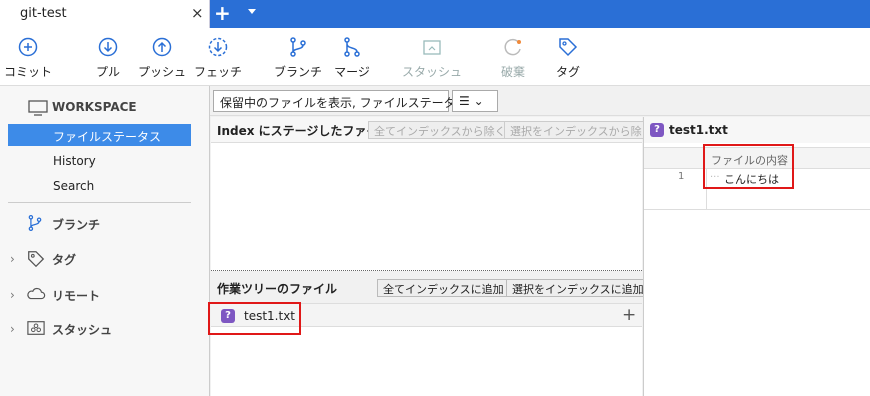 The image size is (870, 396). What do you see at coordinates (105, 295) in the screenshot?
I see `sidebar-group-remotes: › リモート` at bounding box center [105, 295].